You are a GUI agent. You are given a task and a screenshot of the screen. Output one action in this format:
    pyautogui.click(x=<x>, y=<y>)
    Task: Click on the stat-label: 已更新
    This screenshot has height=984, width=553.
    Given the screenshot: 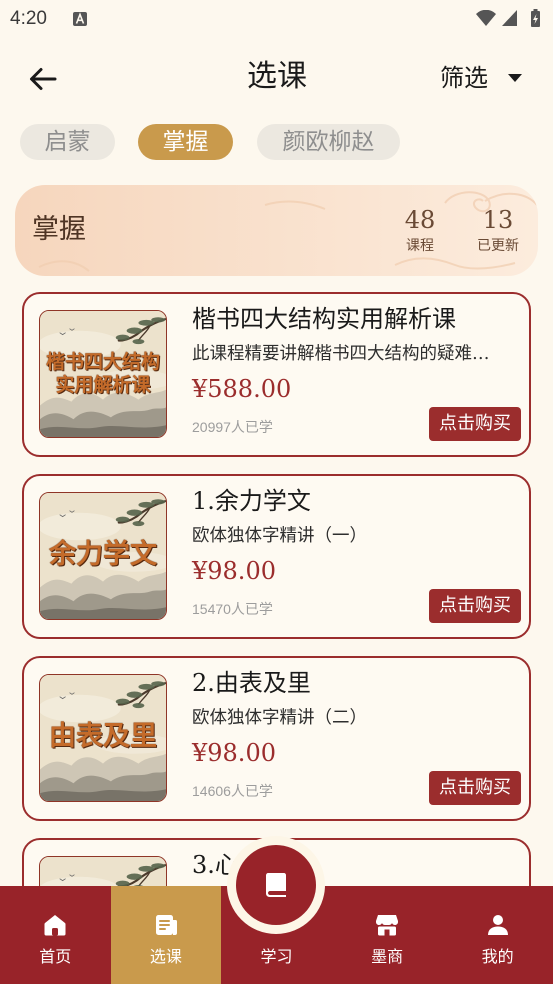 What is the action you would take?
    pyautogui.click(x=498, y=246)
    